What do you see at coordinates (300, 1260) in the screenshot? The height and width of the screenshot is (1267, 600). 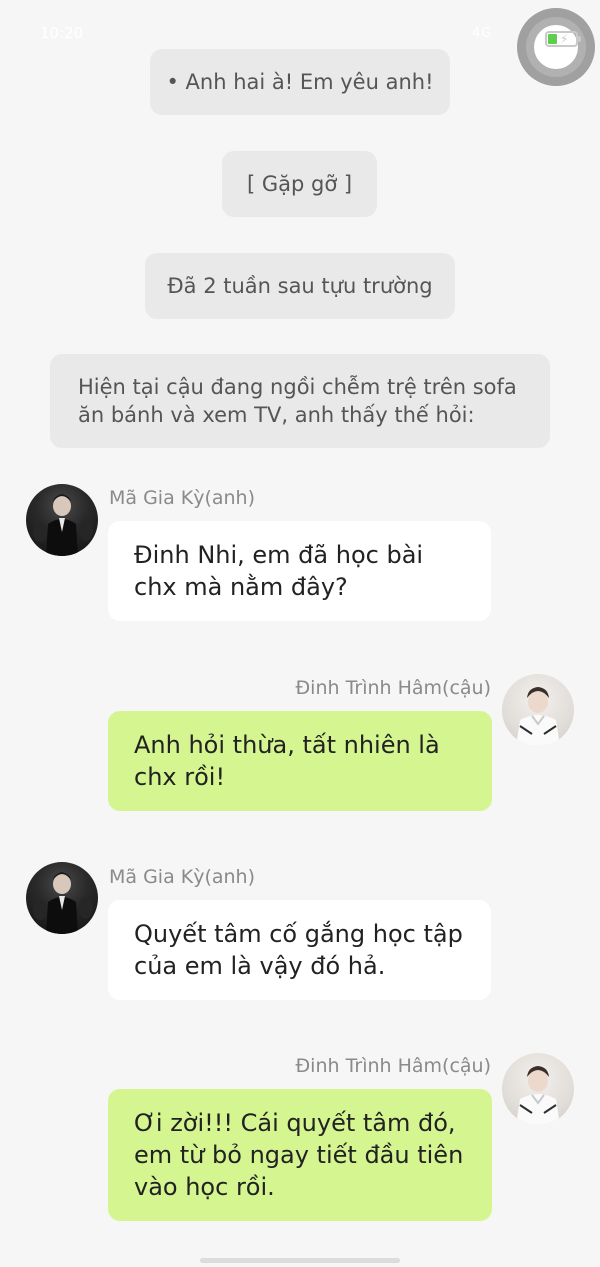 I see `home-indicator` at bounding box center [300, 1260].